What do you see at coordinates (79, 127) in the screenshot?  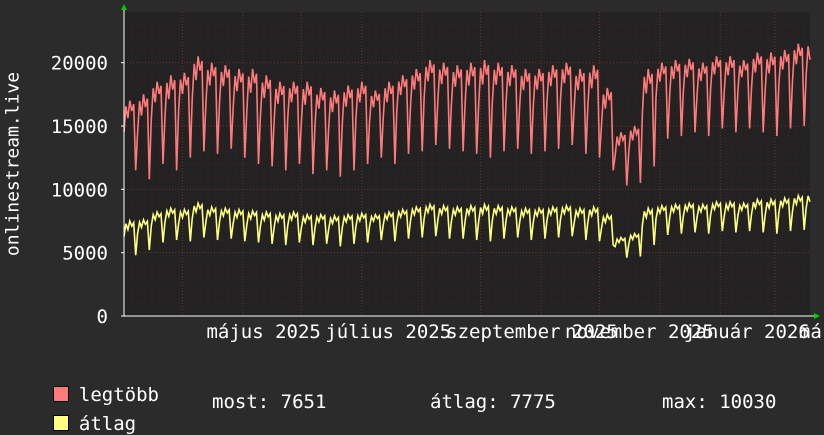 I see `y-tick-label: 15000` at bounding box center [79, 127].